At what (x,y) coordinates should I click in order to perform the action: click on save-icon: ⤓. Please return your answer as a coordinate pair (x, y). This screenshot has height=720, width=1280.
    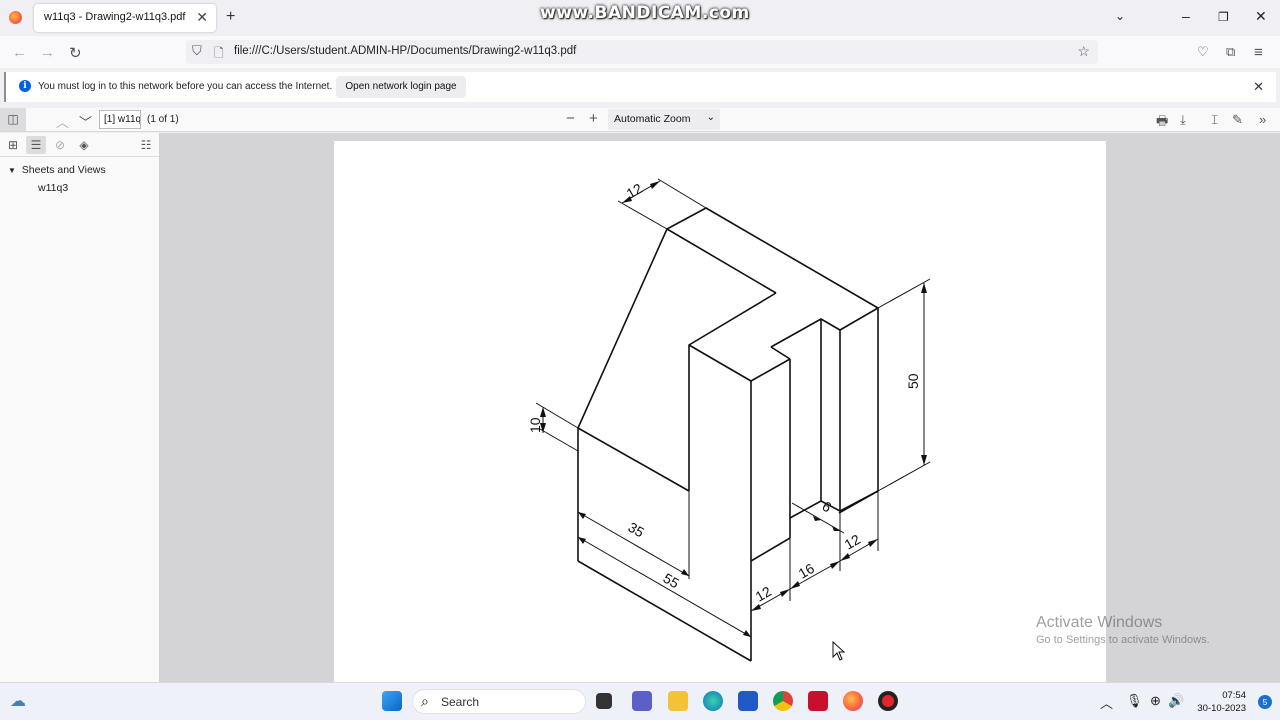
    Looking at the image, I should click on (1183, 120).